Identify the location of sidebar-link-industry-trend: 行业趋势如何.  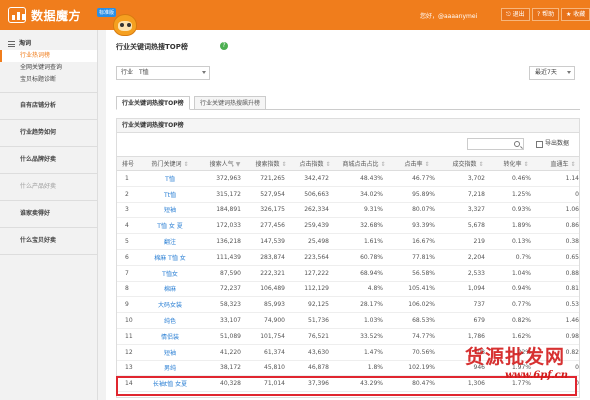
(48, 133).